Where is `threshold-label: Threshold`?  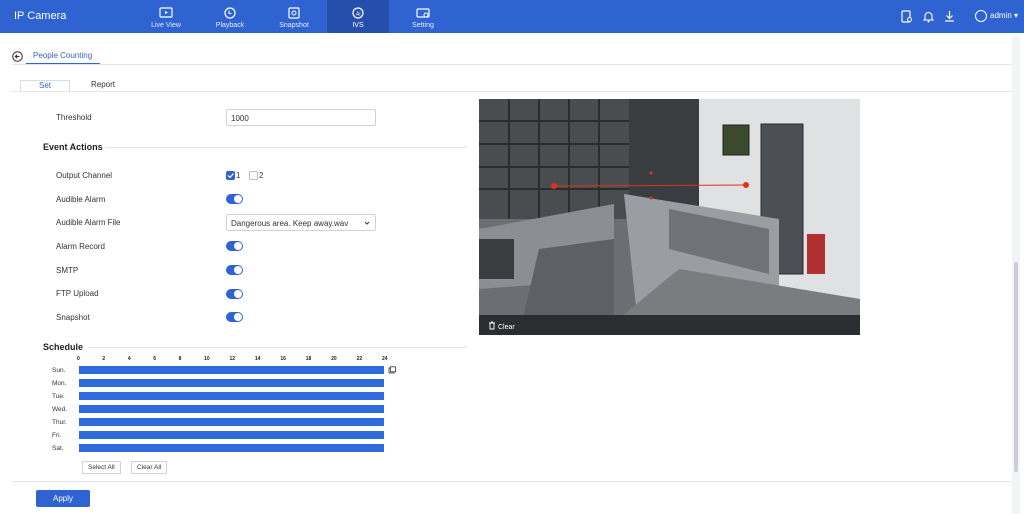 threshold-label: Threshold is located at coordinates (74, 117).